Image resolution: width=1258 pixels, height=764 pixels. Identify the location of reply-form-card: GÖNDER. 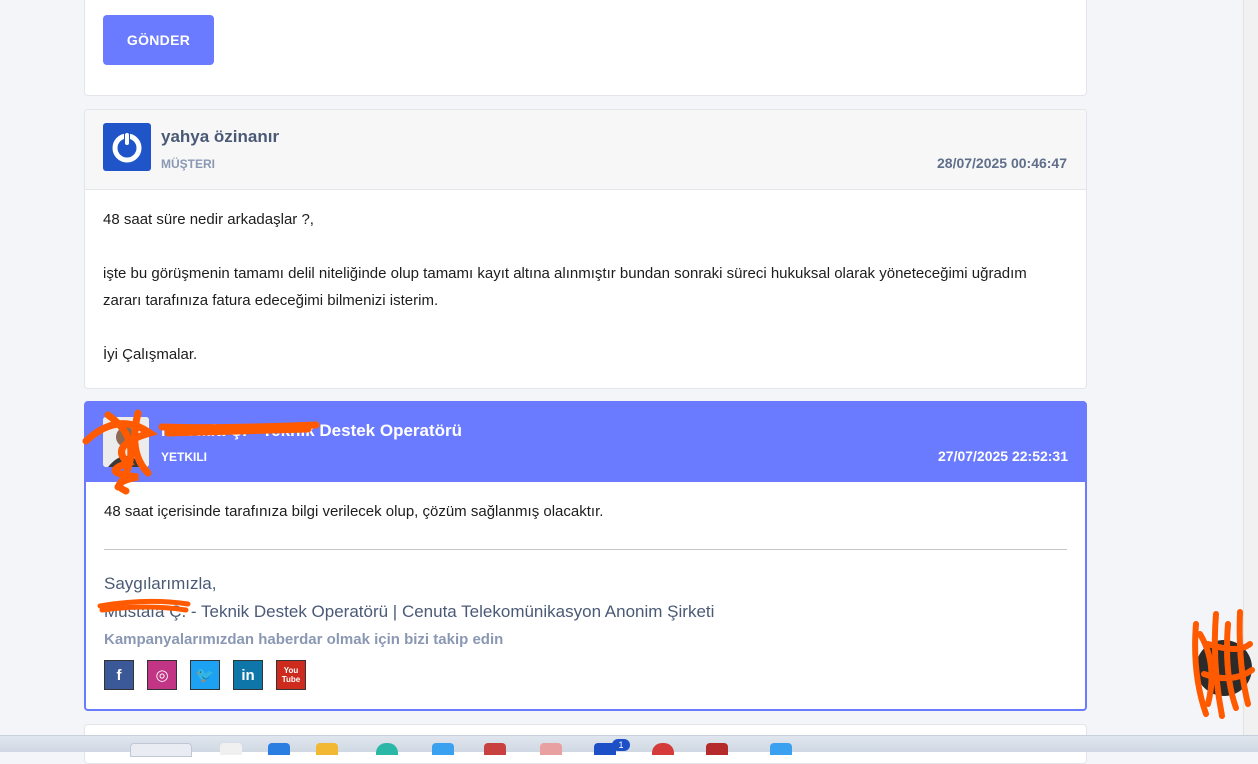
(585, 48).